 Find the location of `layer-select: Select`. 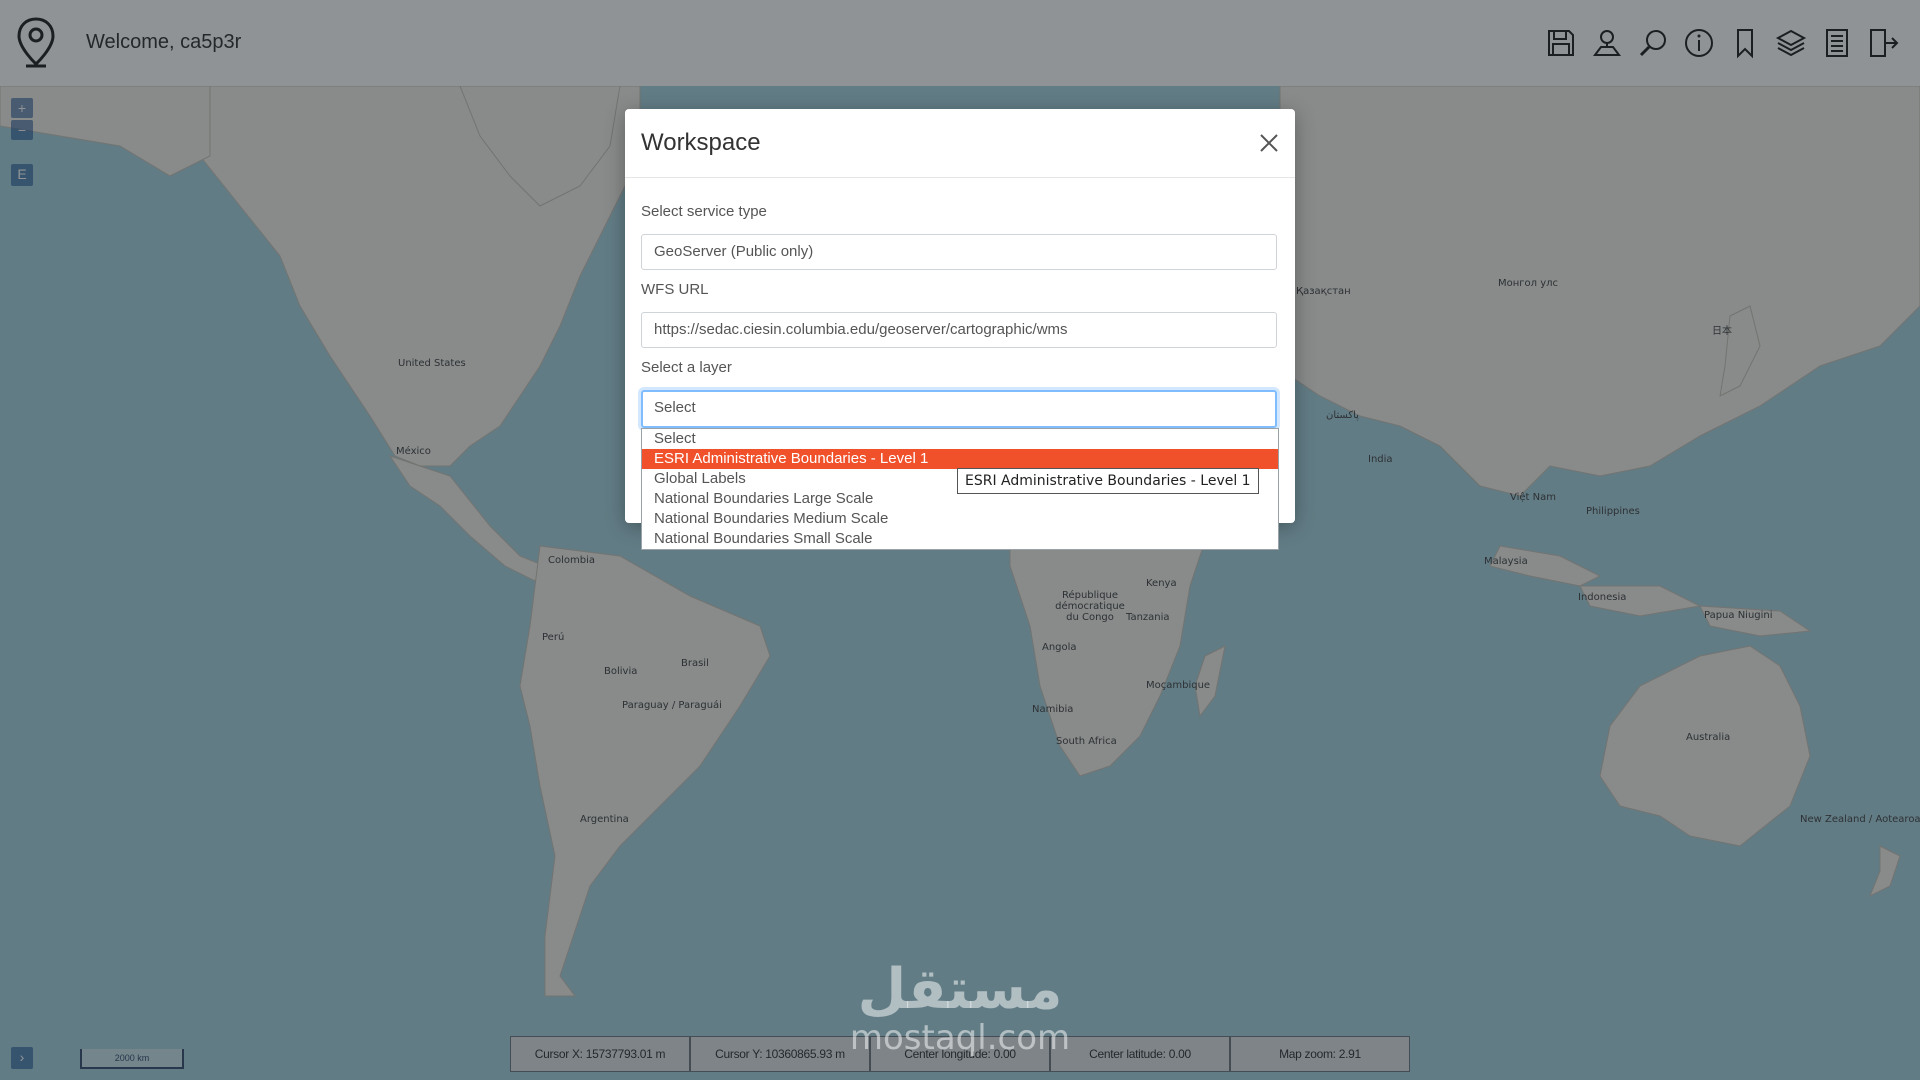

layer-select: Select is located at coordinates (959, 409).